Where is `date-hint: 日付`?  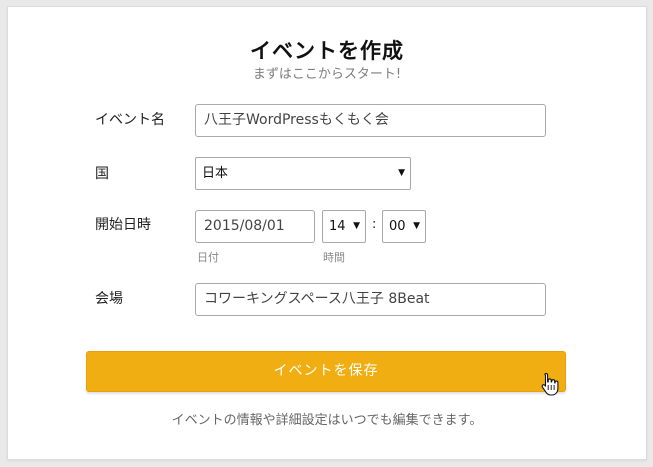 date-hint: 日付 is located at coordinates (208, 257).